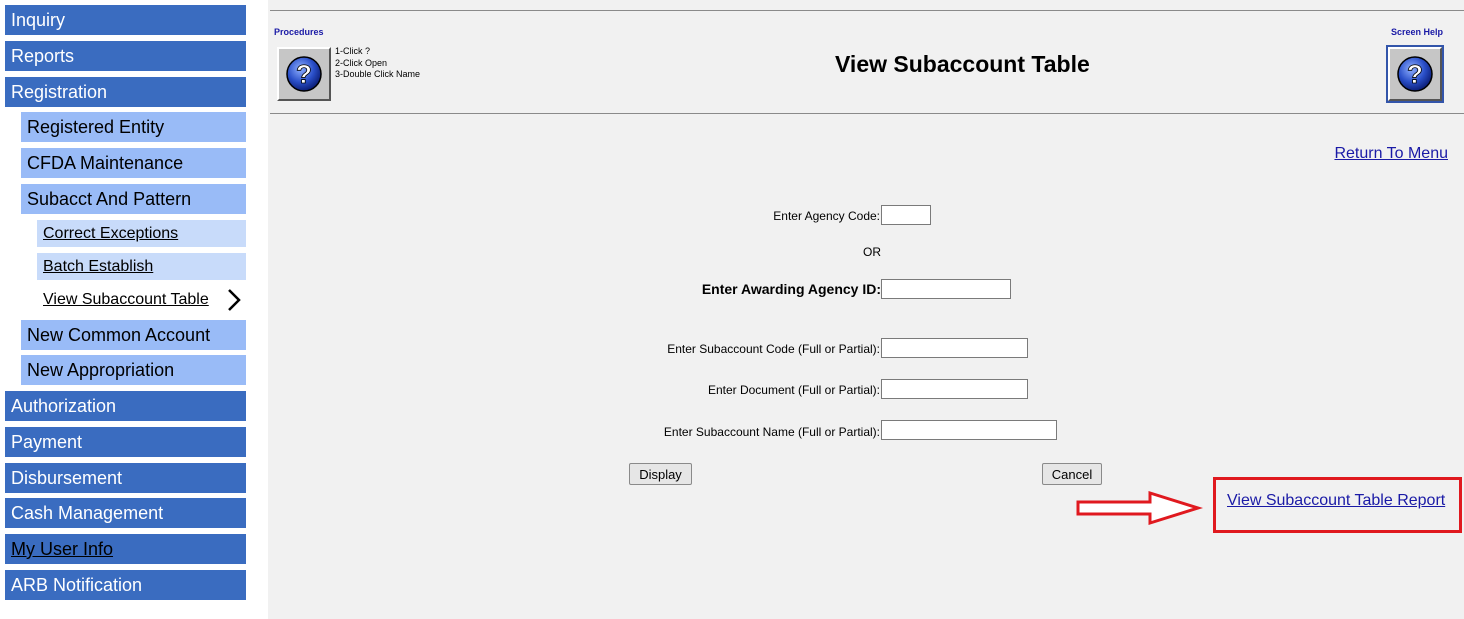  I want to click on subaccount-name-label: Enter Subaccount Name (Full or Partial):, so click(771, 432).